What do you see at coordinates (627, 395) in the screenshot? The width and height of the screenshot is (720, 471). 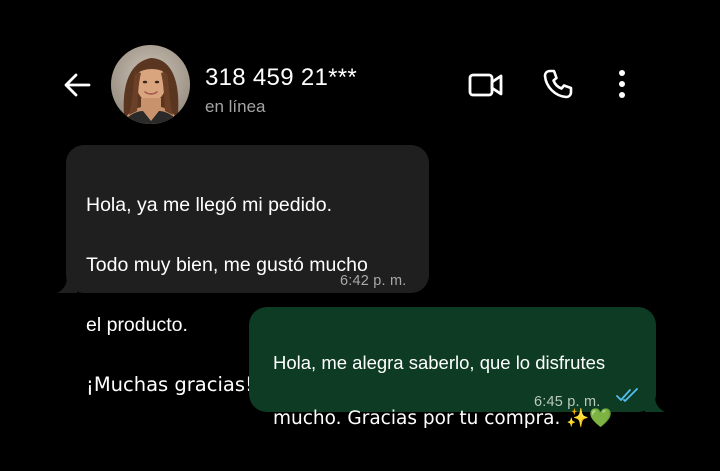 I see `double-check-read-icon` at bounding box center [627, 395].